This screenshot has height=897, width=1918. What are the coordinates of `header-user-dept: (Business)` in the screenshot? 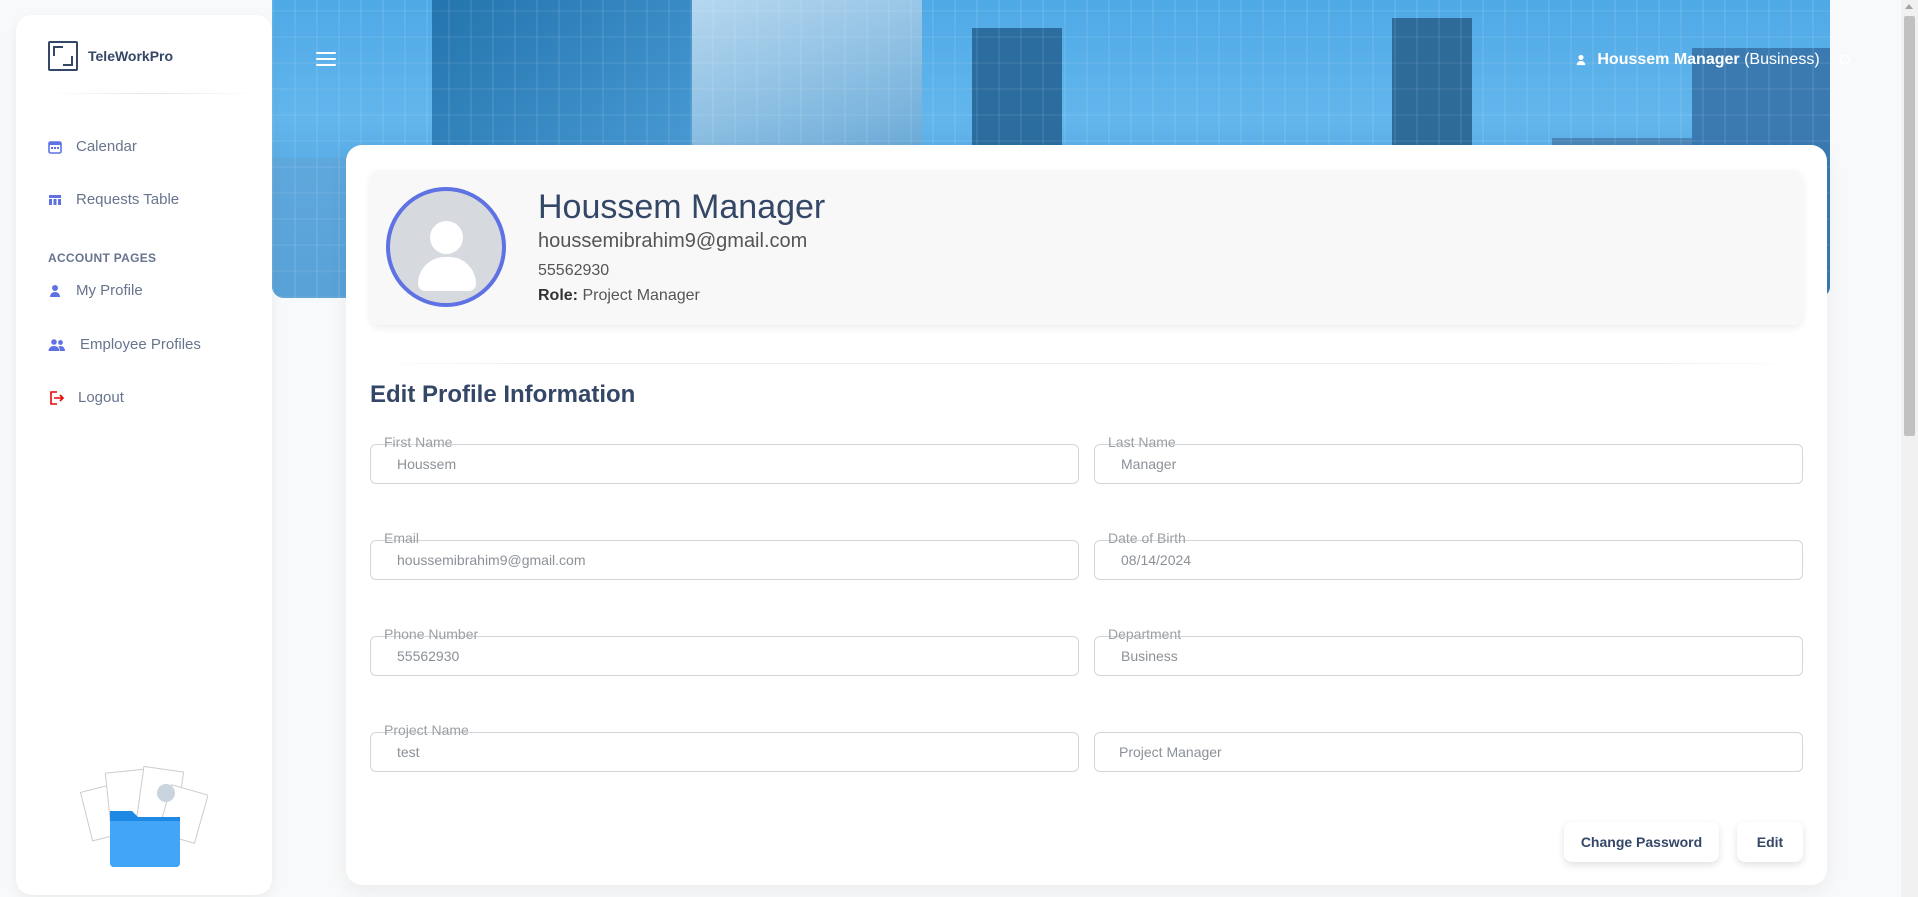 It's located at (1782, 59).